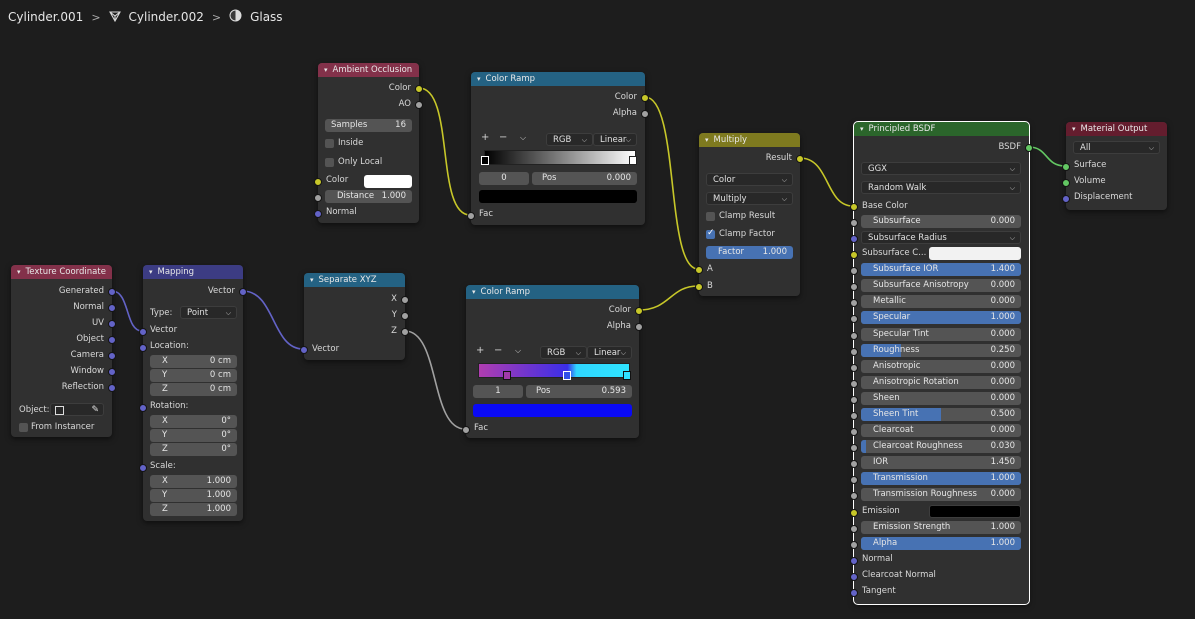 This screenshot has width=1195, height=619. I want to click on input-displacement-socket, so click(1066, 199).